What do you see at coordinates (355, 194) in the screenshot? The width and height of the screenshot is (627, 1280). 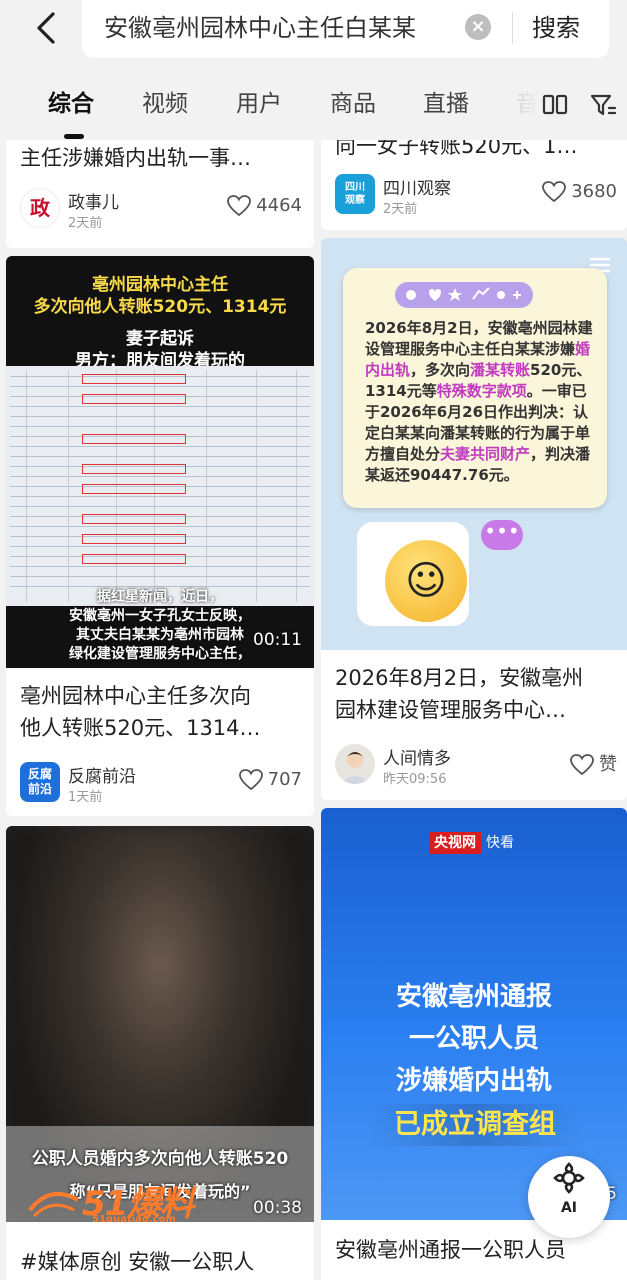 I see `avatar: 四川 观察` at bounding box center [355, 194].